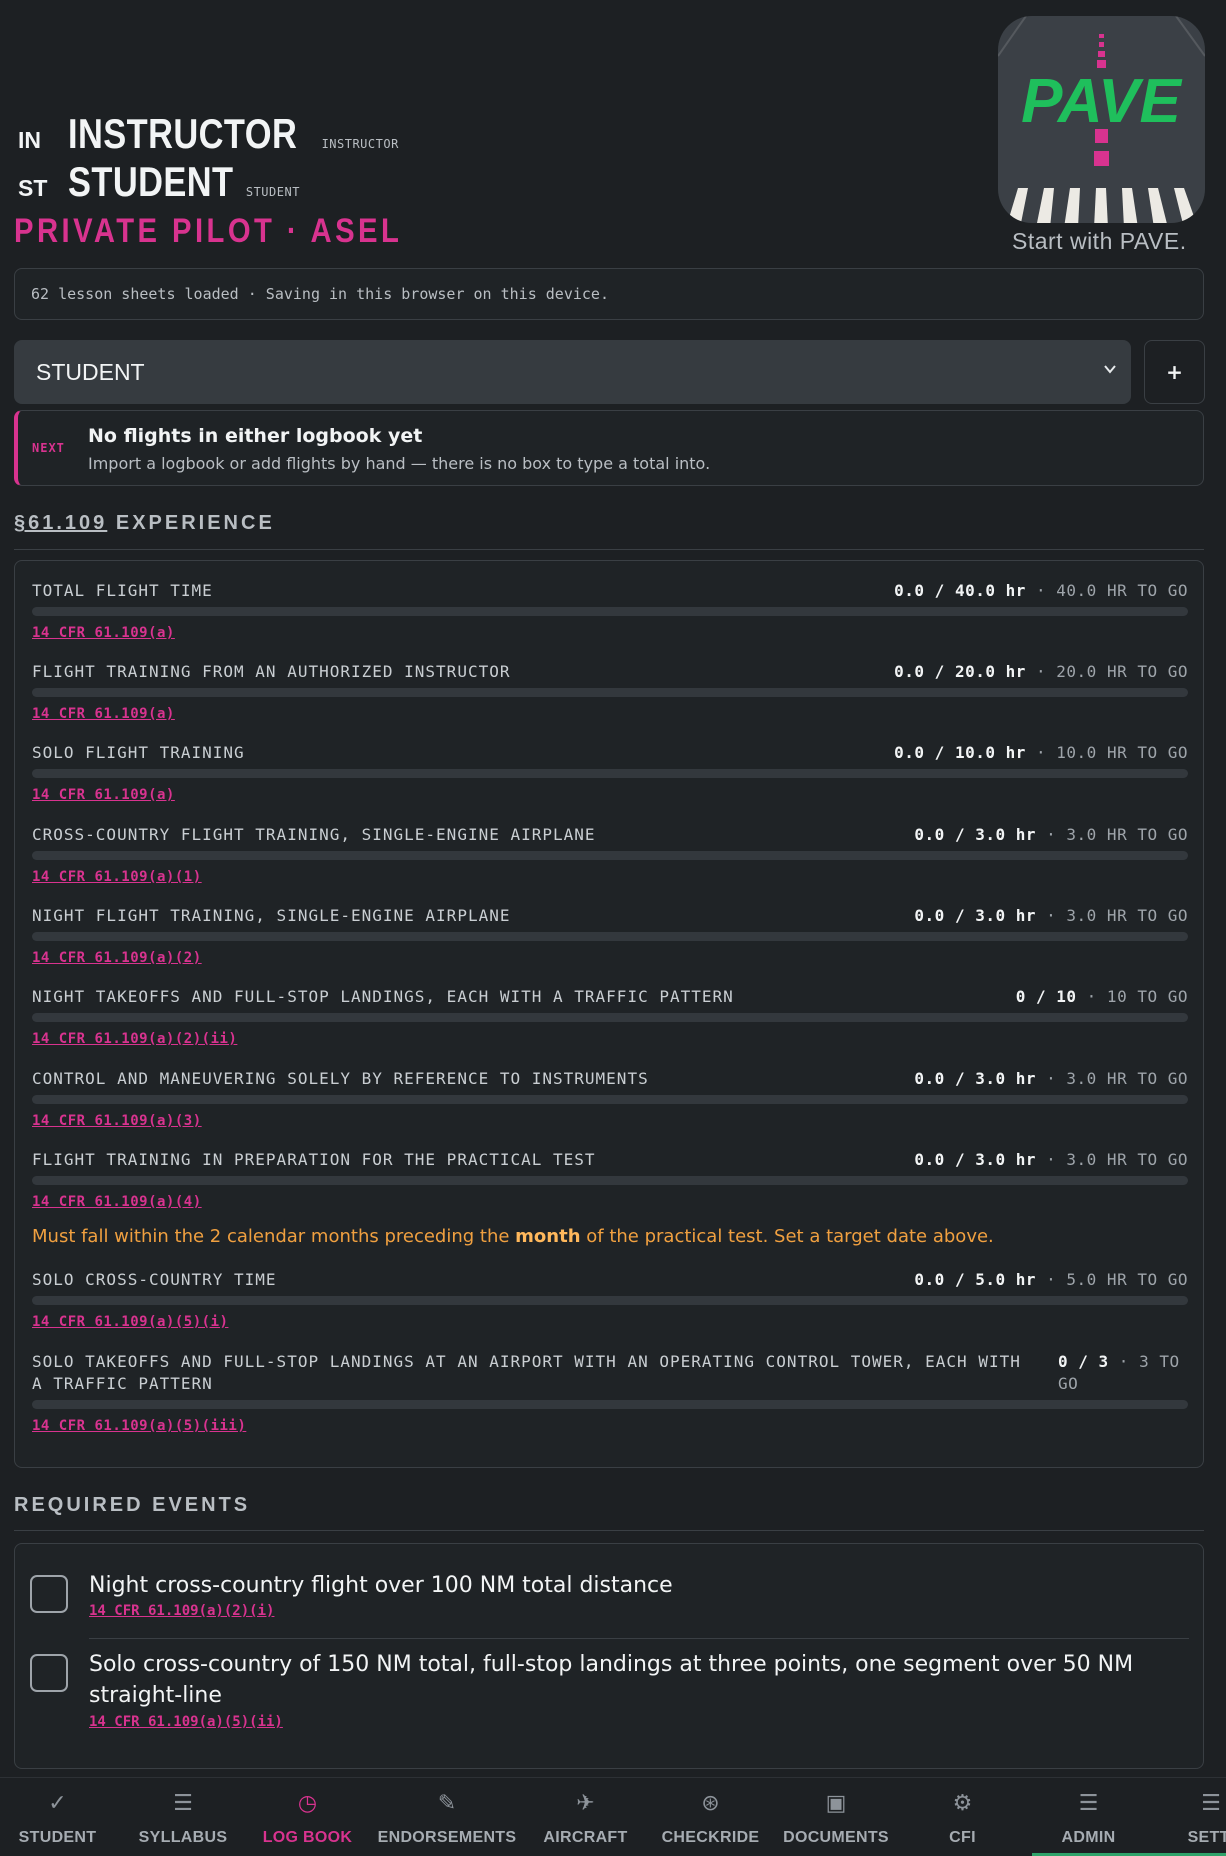 Image resolution: width=1226 pixels, height=1856 pixels. I want to click on student-row: ST STUDENT STUDENT, so click(394, 182).